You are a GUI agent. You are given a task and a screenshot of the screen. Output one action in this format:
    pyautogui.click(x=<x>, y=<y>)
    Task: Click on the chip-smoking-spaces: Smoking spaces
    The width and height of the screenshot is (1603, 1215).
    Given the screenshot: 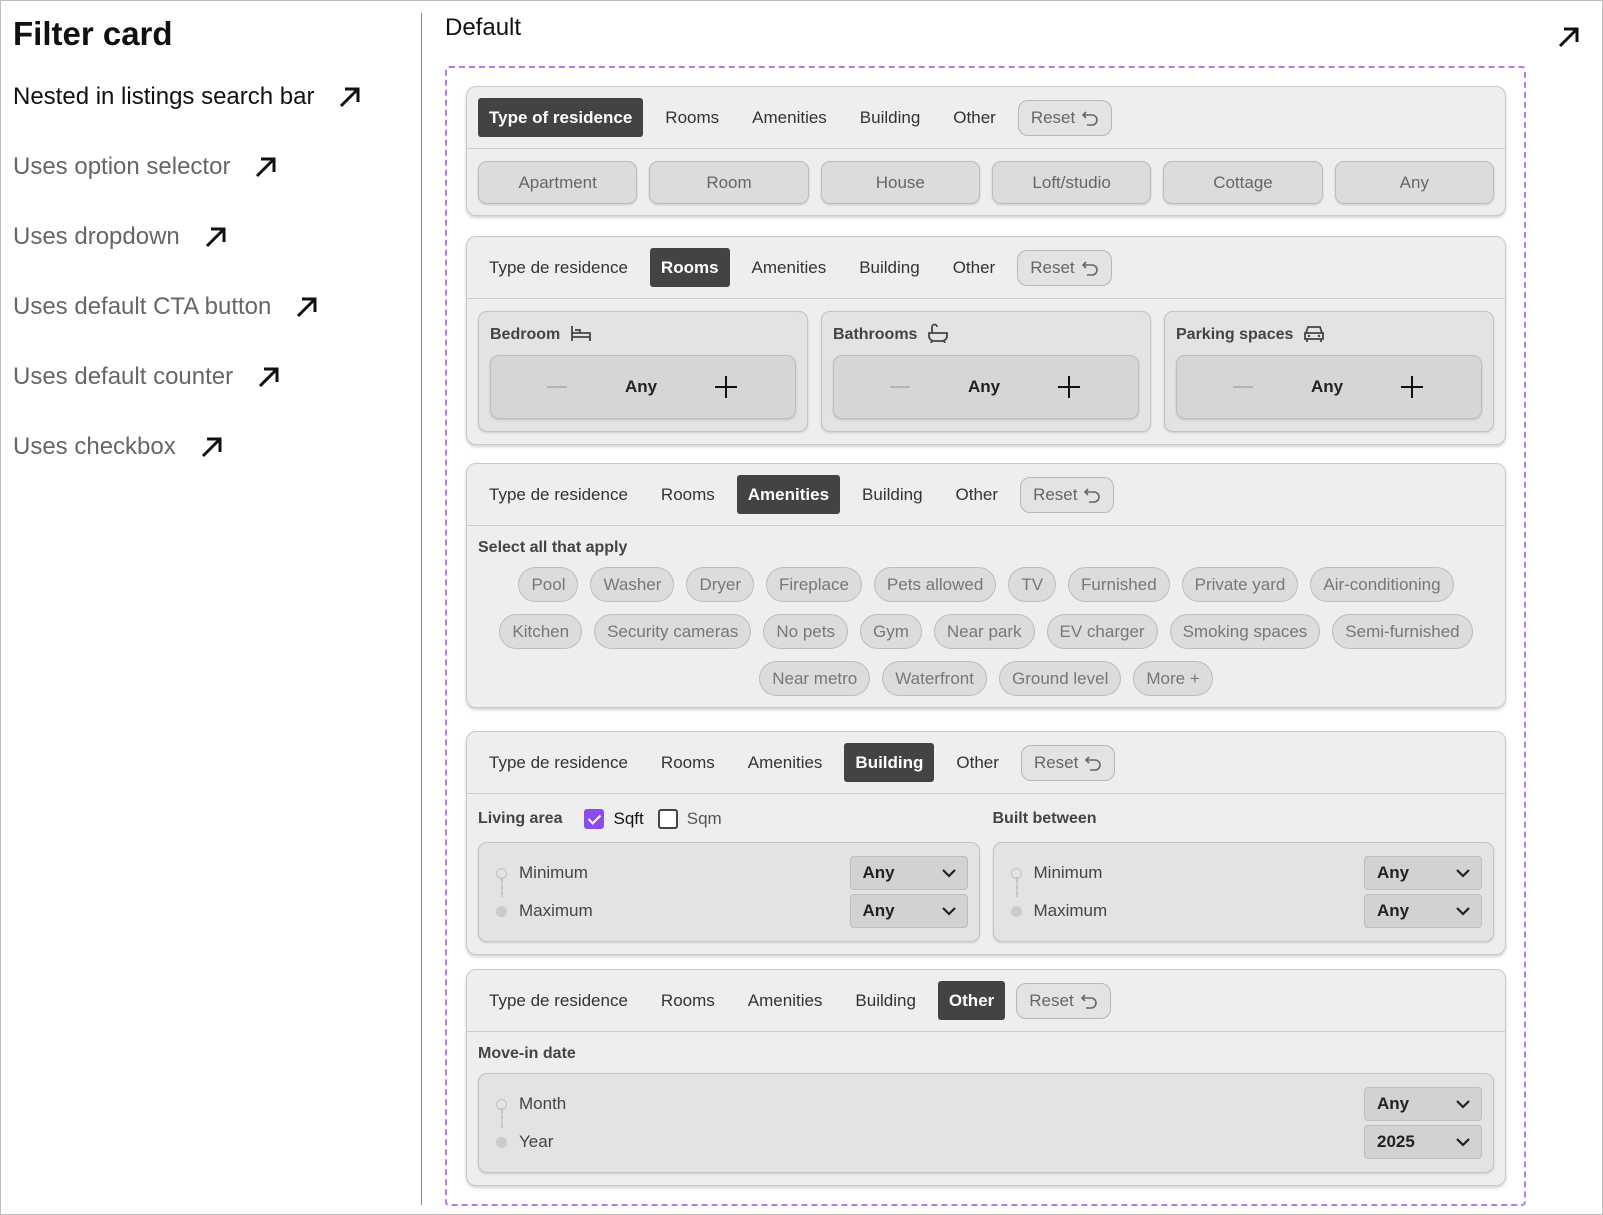 What is the action you would take?
    pyautogui.click(x=1245, y=631)
    